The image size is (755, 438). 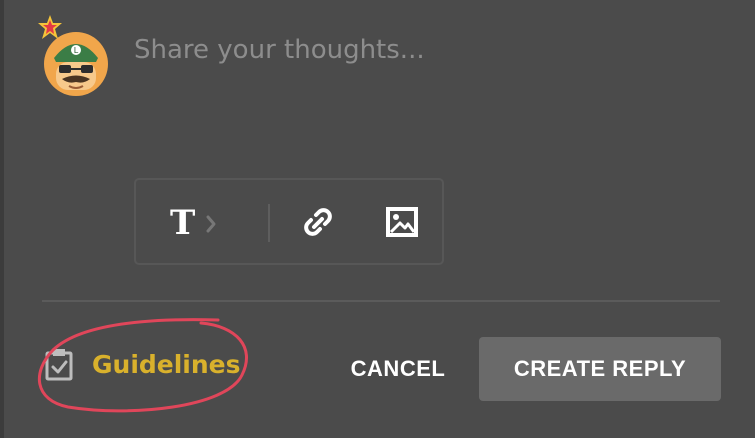 I want to click on toolbar-divider, so click(x=269, y=223).